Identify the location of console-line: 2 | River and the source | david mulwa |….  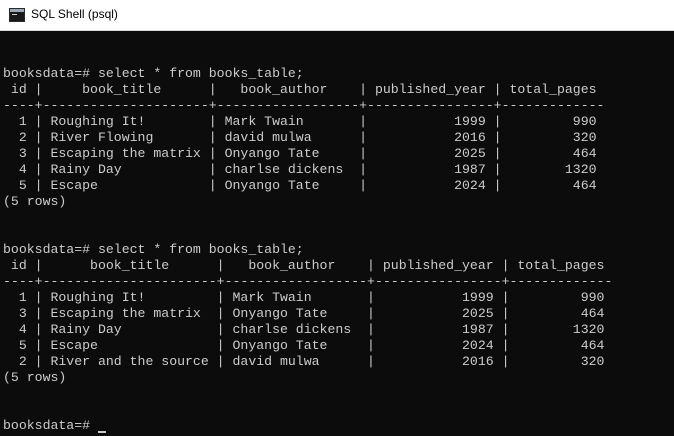
(304, 361).